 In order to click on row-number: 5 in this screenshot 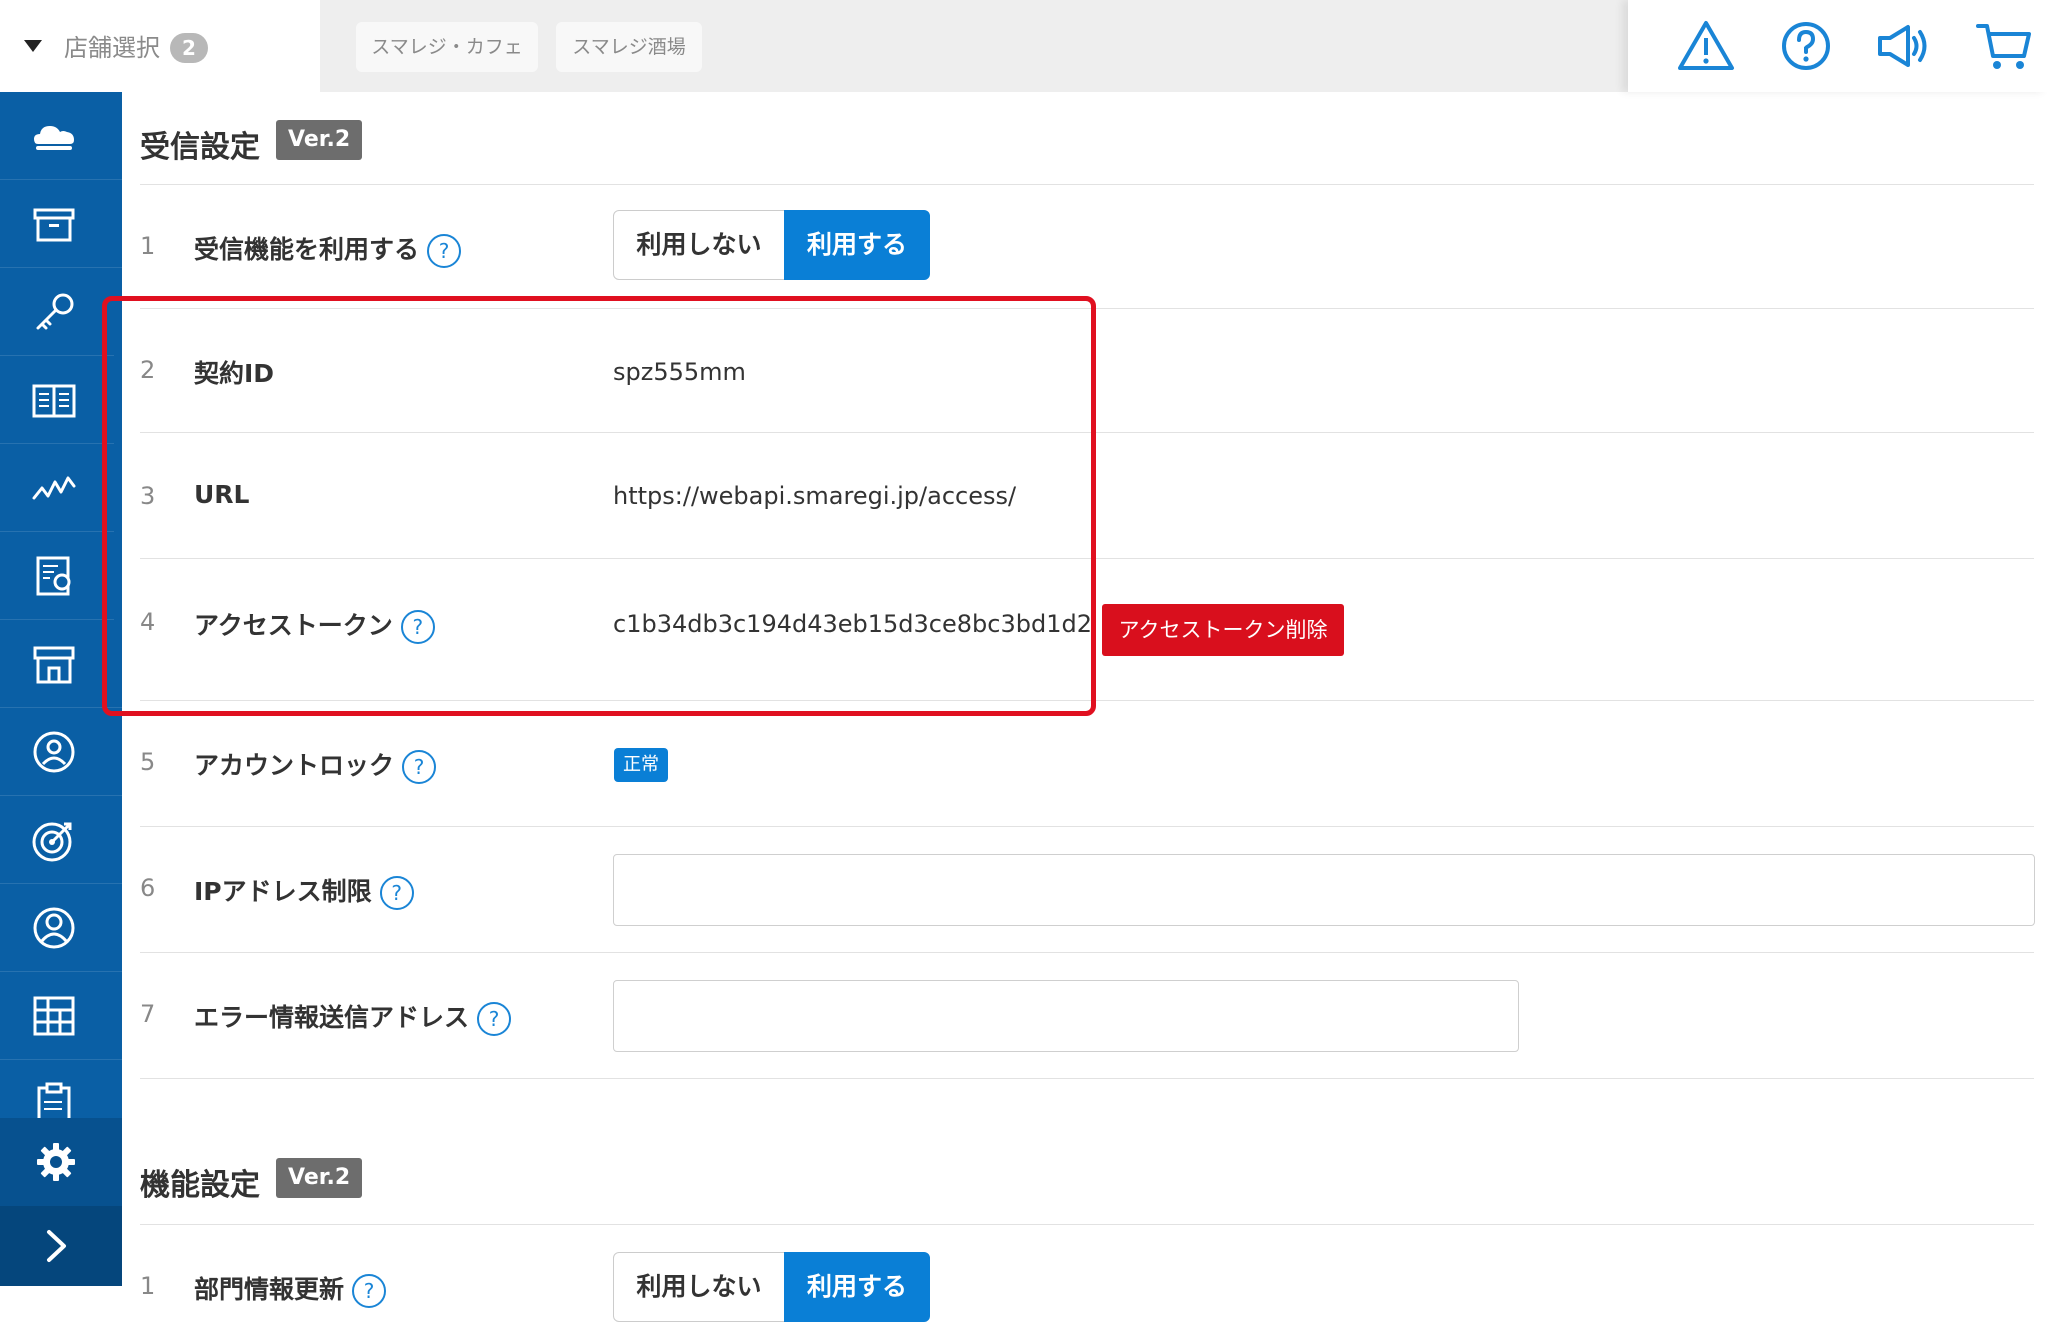, I will do `click(148, 762)`.